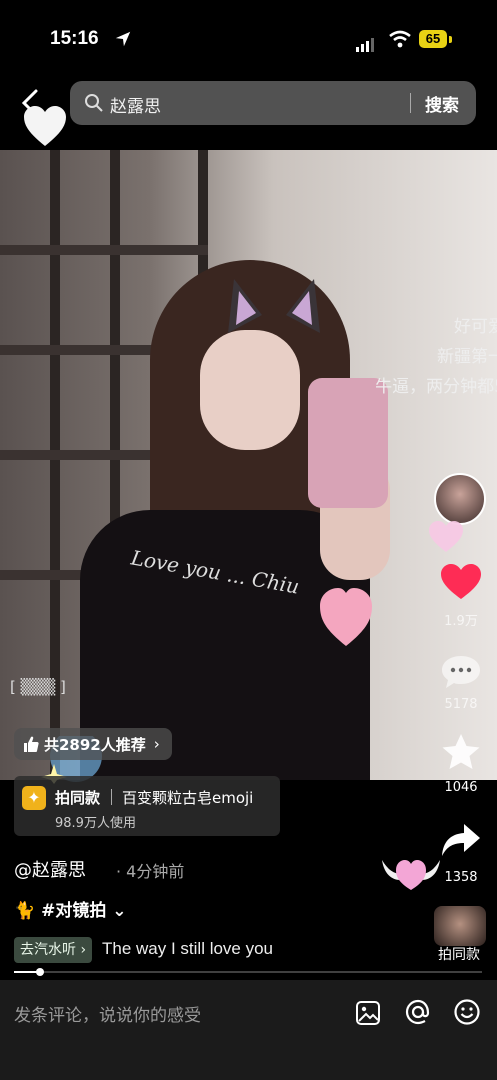  I want to click on star-icon, so click(461, 752).